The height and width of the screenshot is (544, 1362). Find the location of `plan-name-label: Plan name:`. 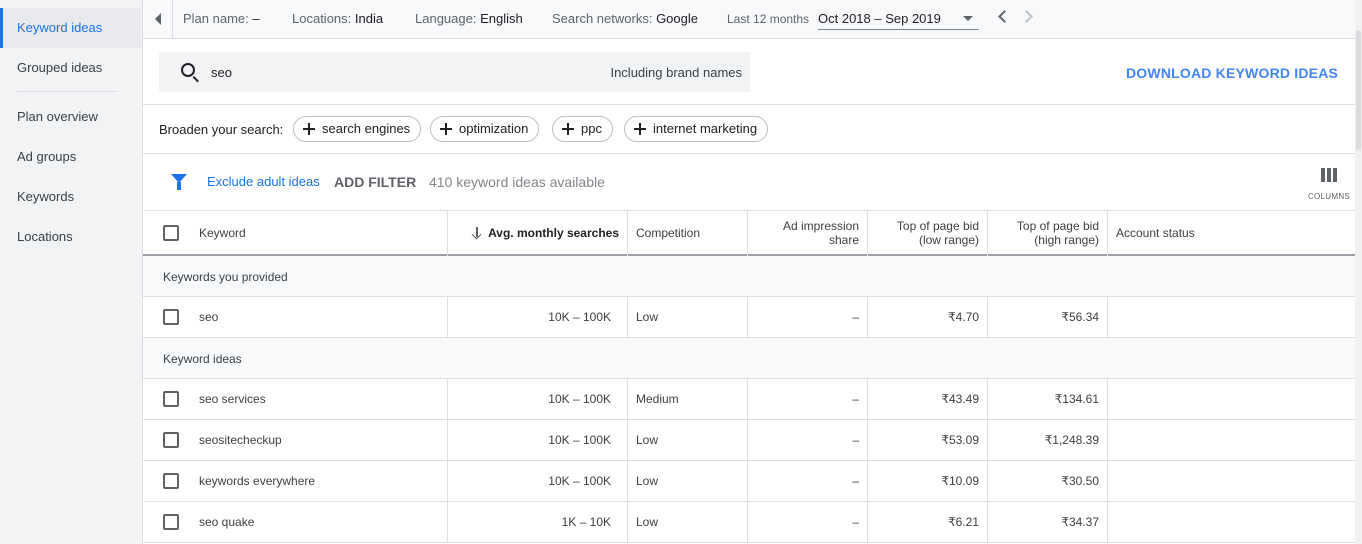

plan-name-label: Plan name: is located at coordinates (216, 18).